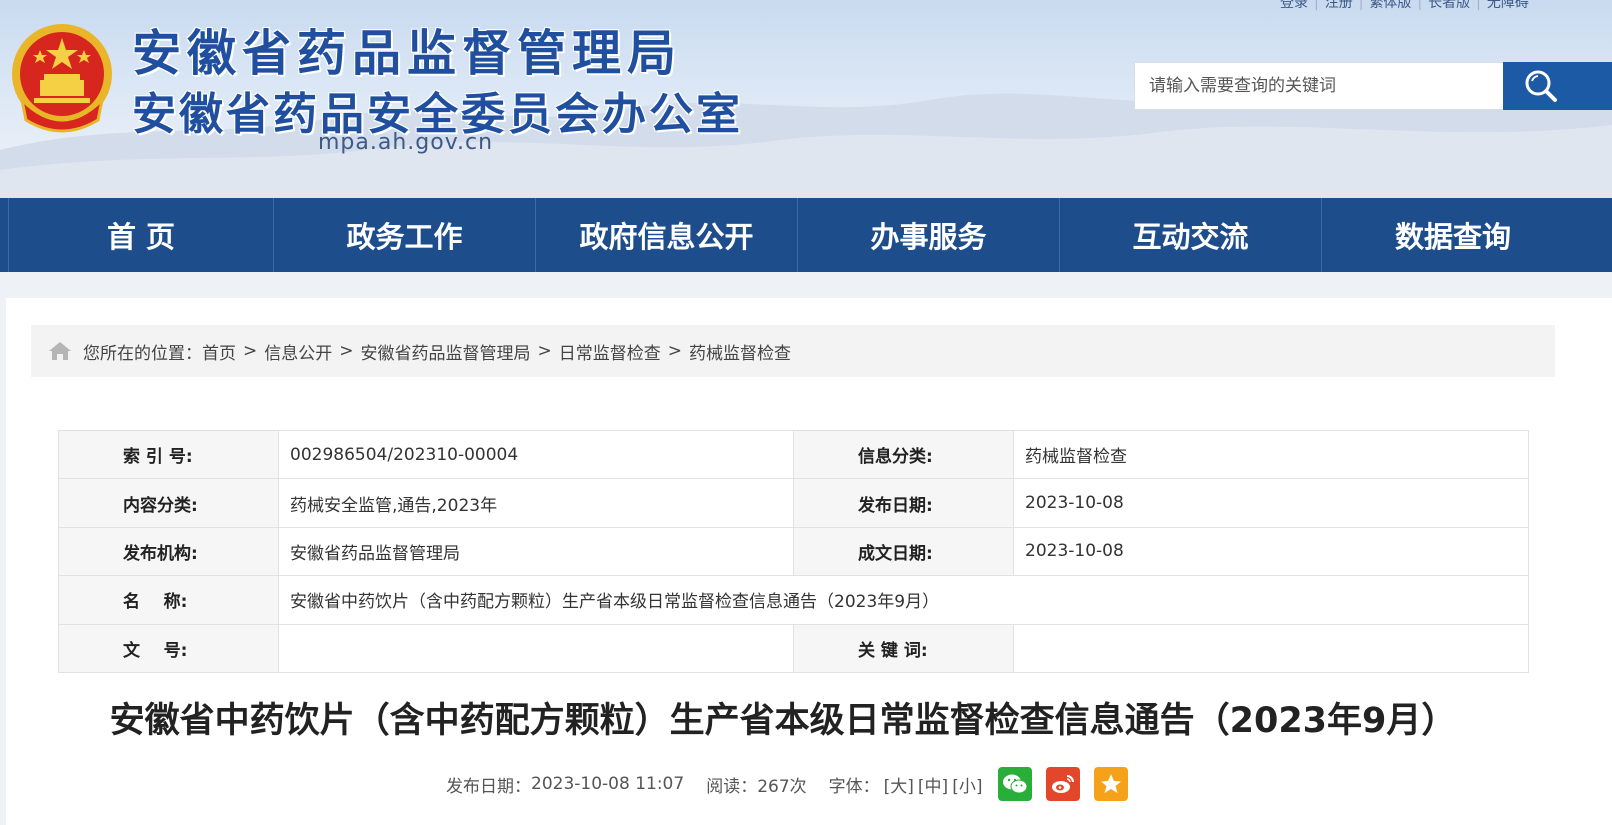 The height and width of the screenshot is (825, 1612). What do you see at coordinates (60, 351) in the screenshot?
I see `home-icon` at bounding box center [60, 351].